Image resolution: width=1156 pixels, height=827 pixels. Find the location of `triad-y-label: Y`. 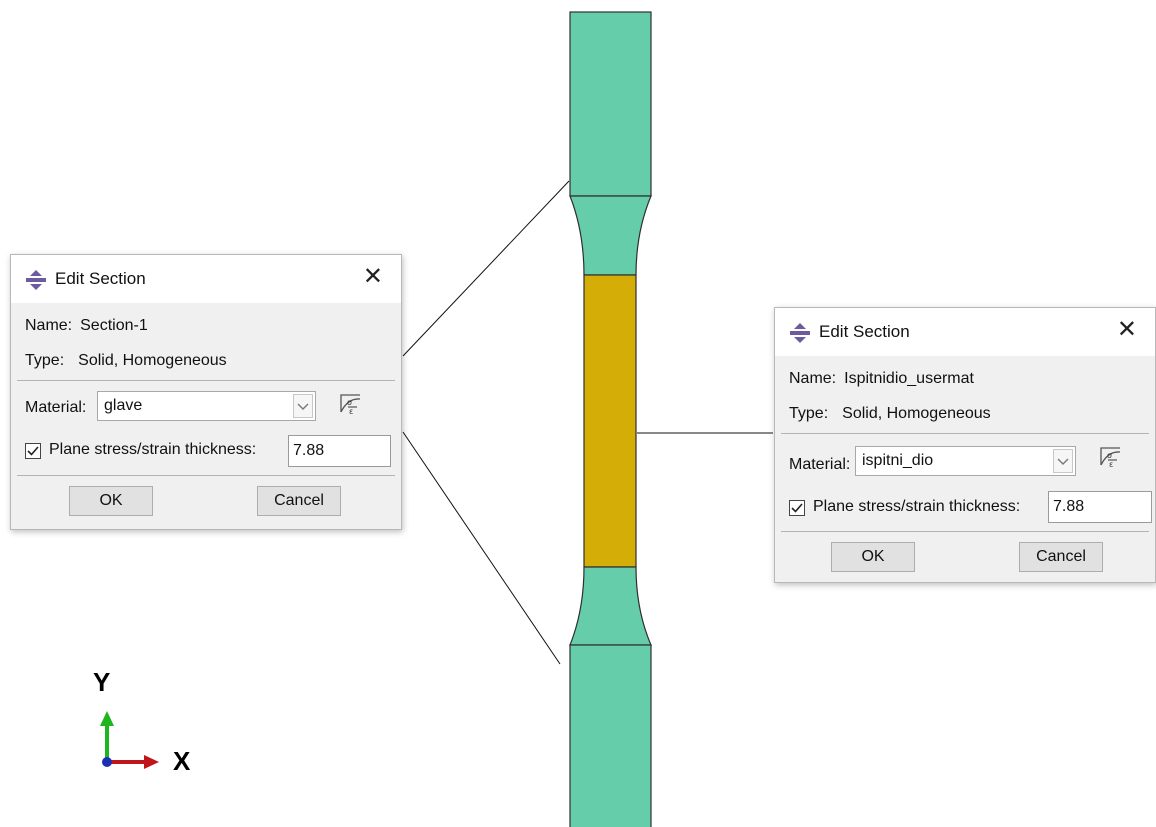

triad-y-label: Y is located at coordinates (102, 682).